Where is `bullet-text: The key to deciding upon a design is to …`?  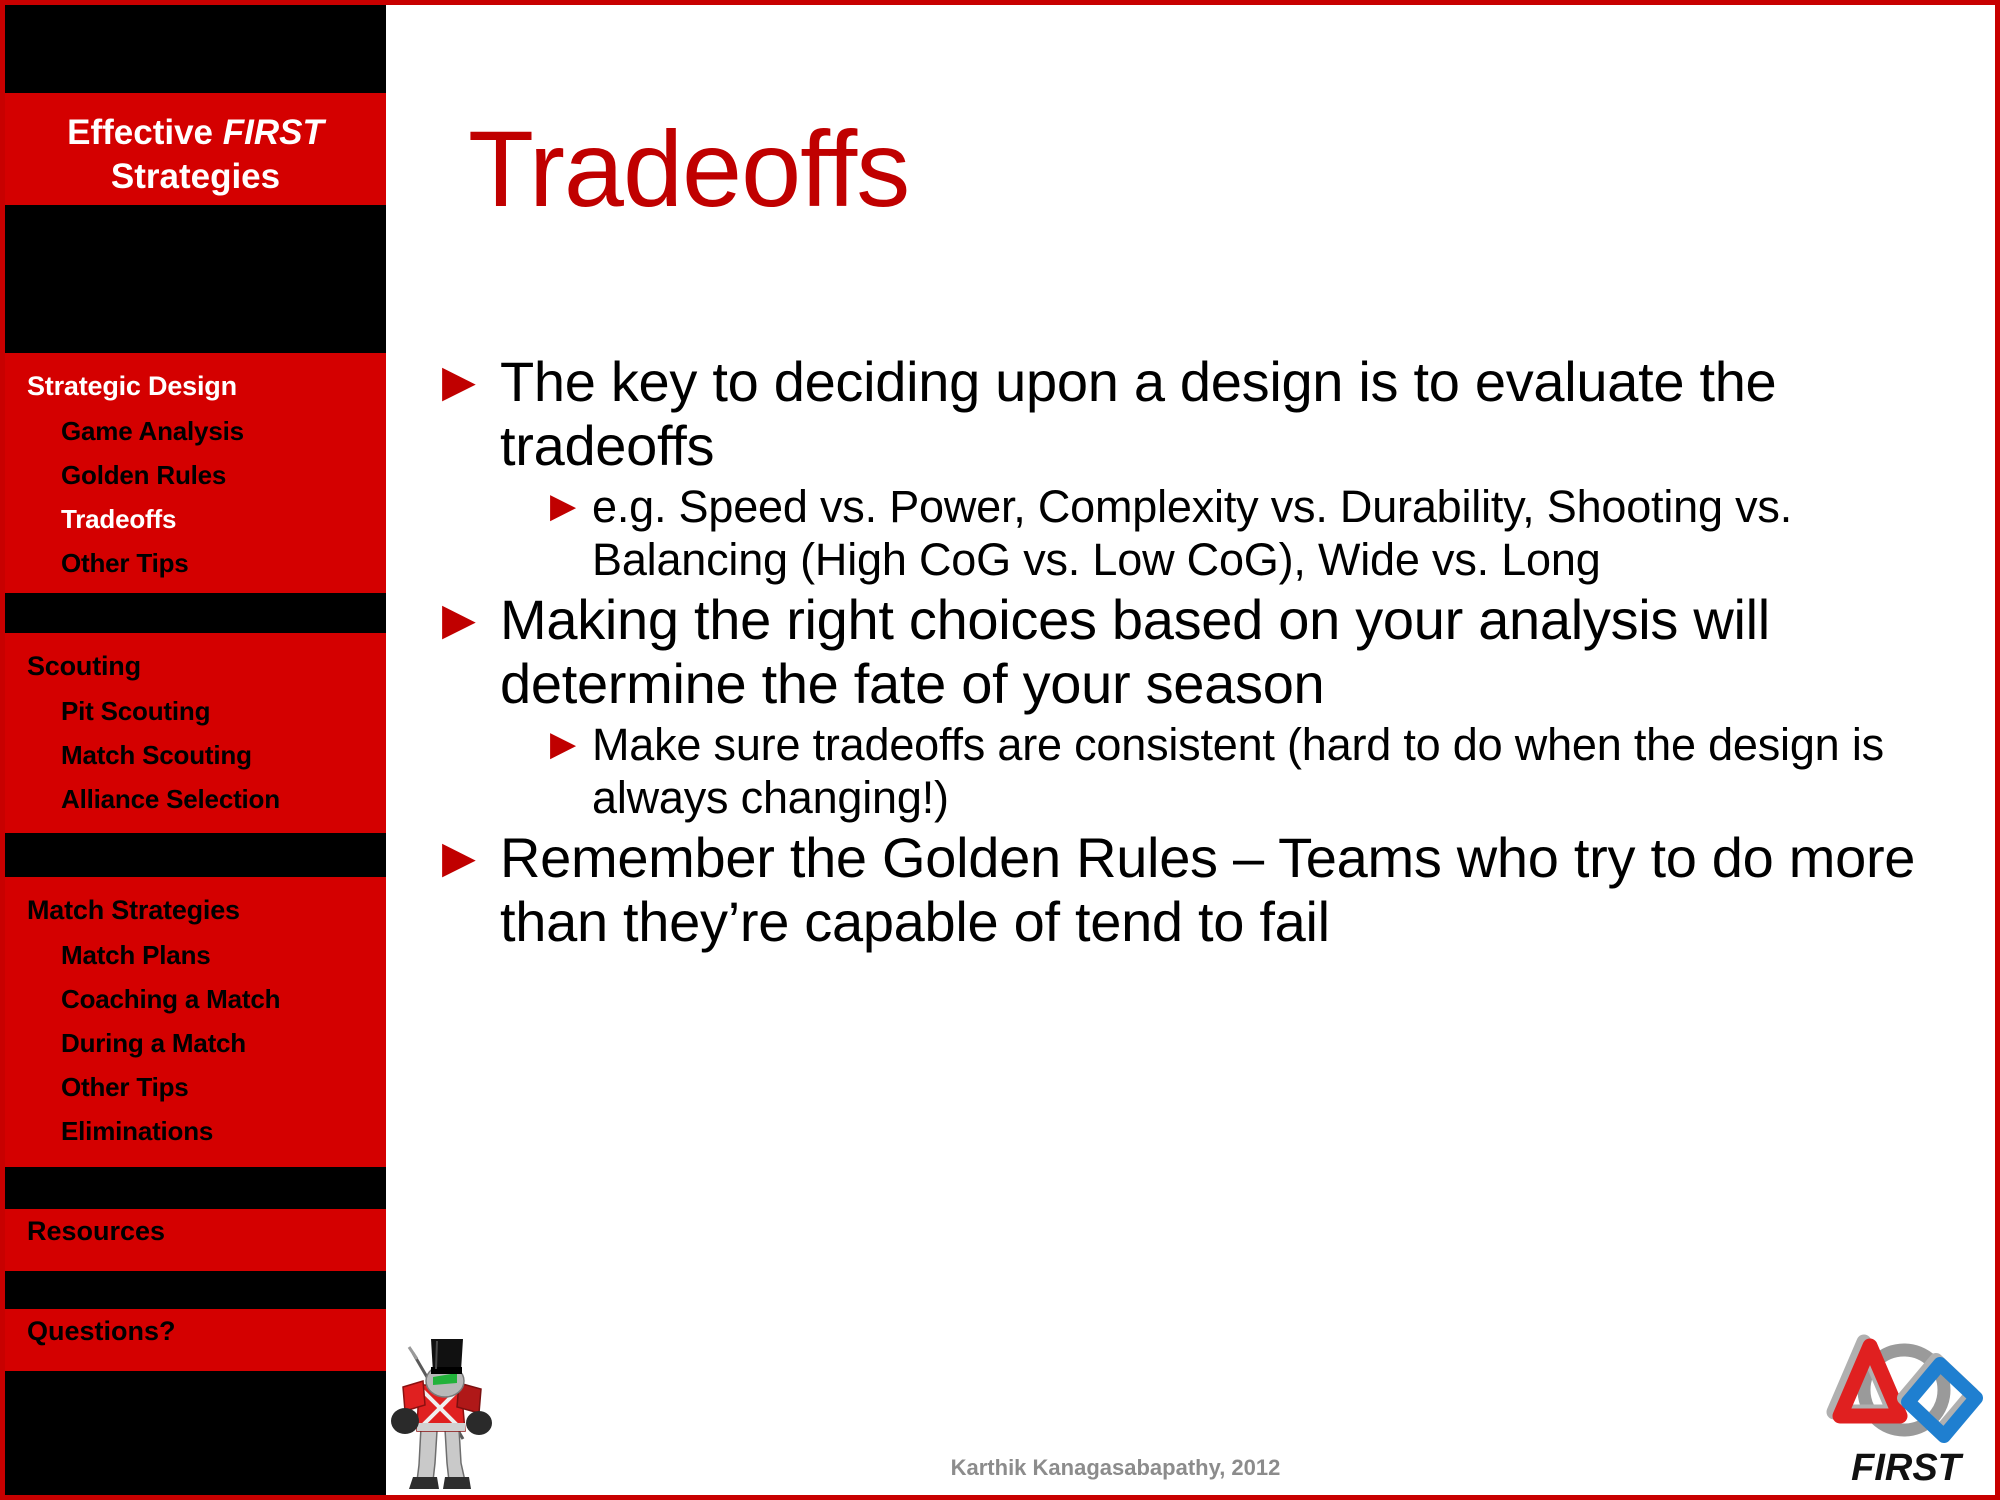
bullet-text: The key to deciding upon a design is to … is located at coordinates (1138, 413).